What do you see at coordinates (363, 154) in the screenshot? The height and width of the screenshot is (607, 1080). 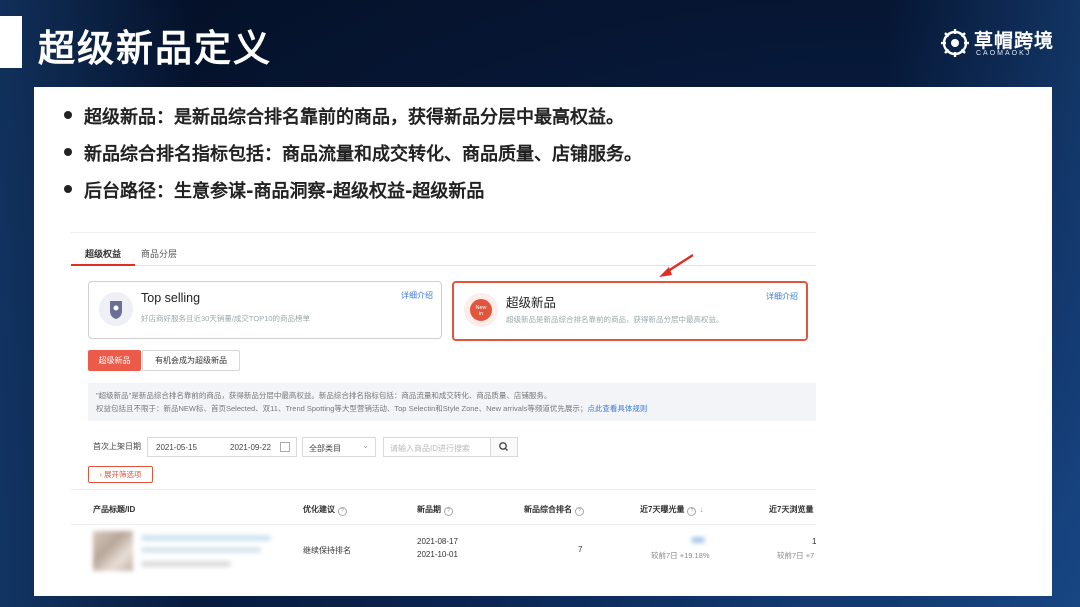 I see `bullet-text: 新品综合排名指标包括：商品流量和成交转化、商品质量、店铺服务。` at bounding box center [363, 154].